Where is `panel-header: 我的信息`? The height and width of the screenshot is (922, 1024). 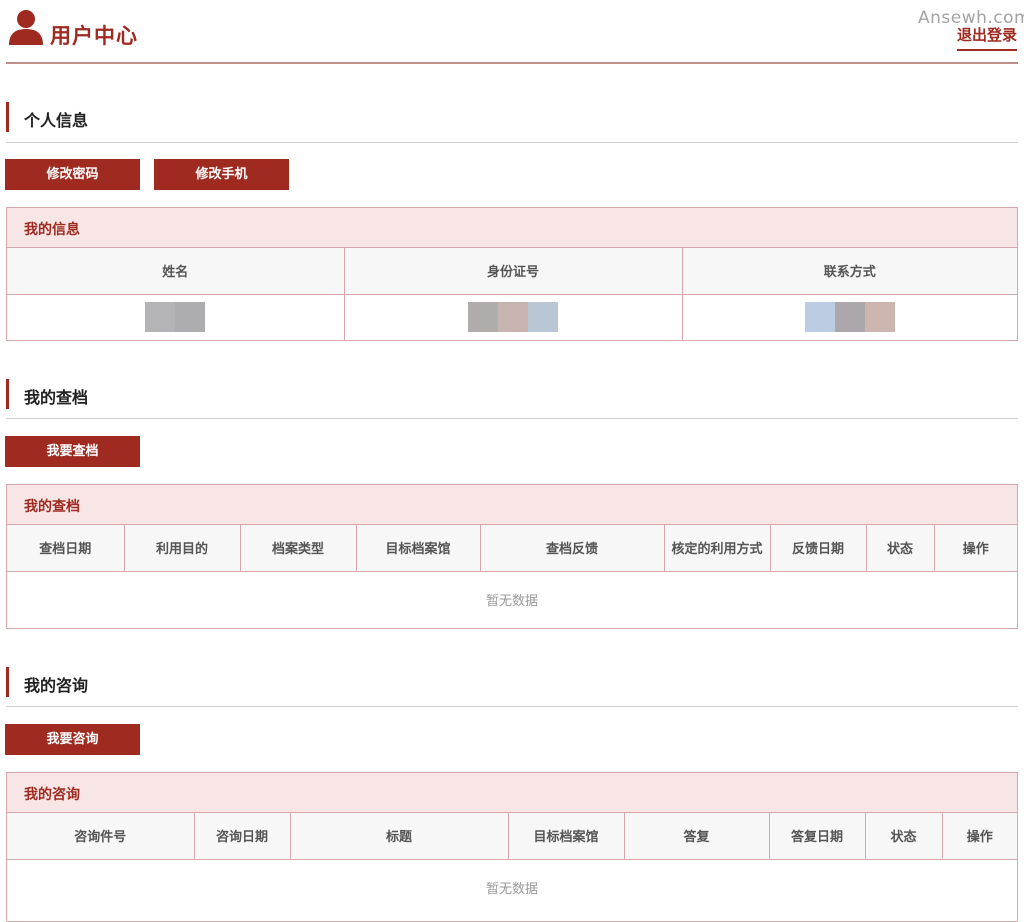
panel-header: 我的信息 is located at coordinates (512, 228).